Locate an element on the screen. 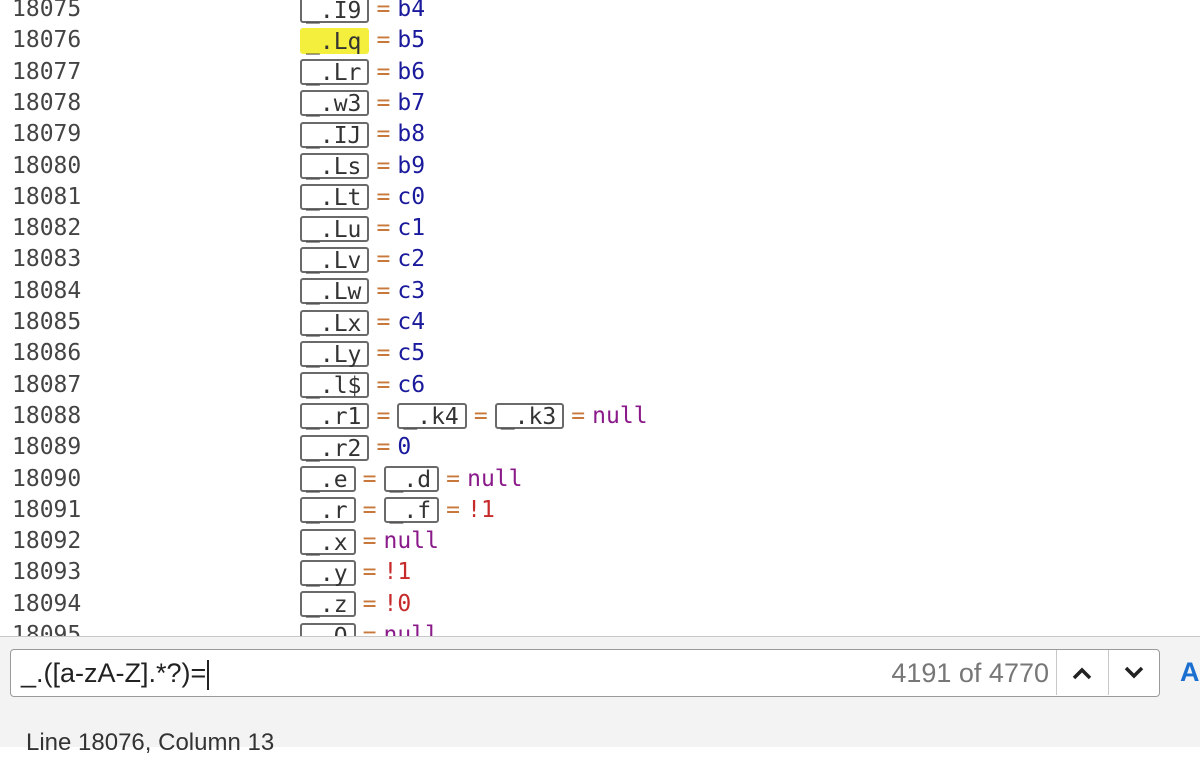 The width and height of the screenshot is (1200, 757). code-line: 18083 _.Lv = c2 is located at coordinates (600, 259).